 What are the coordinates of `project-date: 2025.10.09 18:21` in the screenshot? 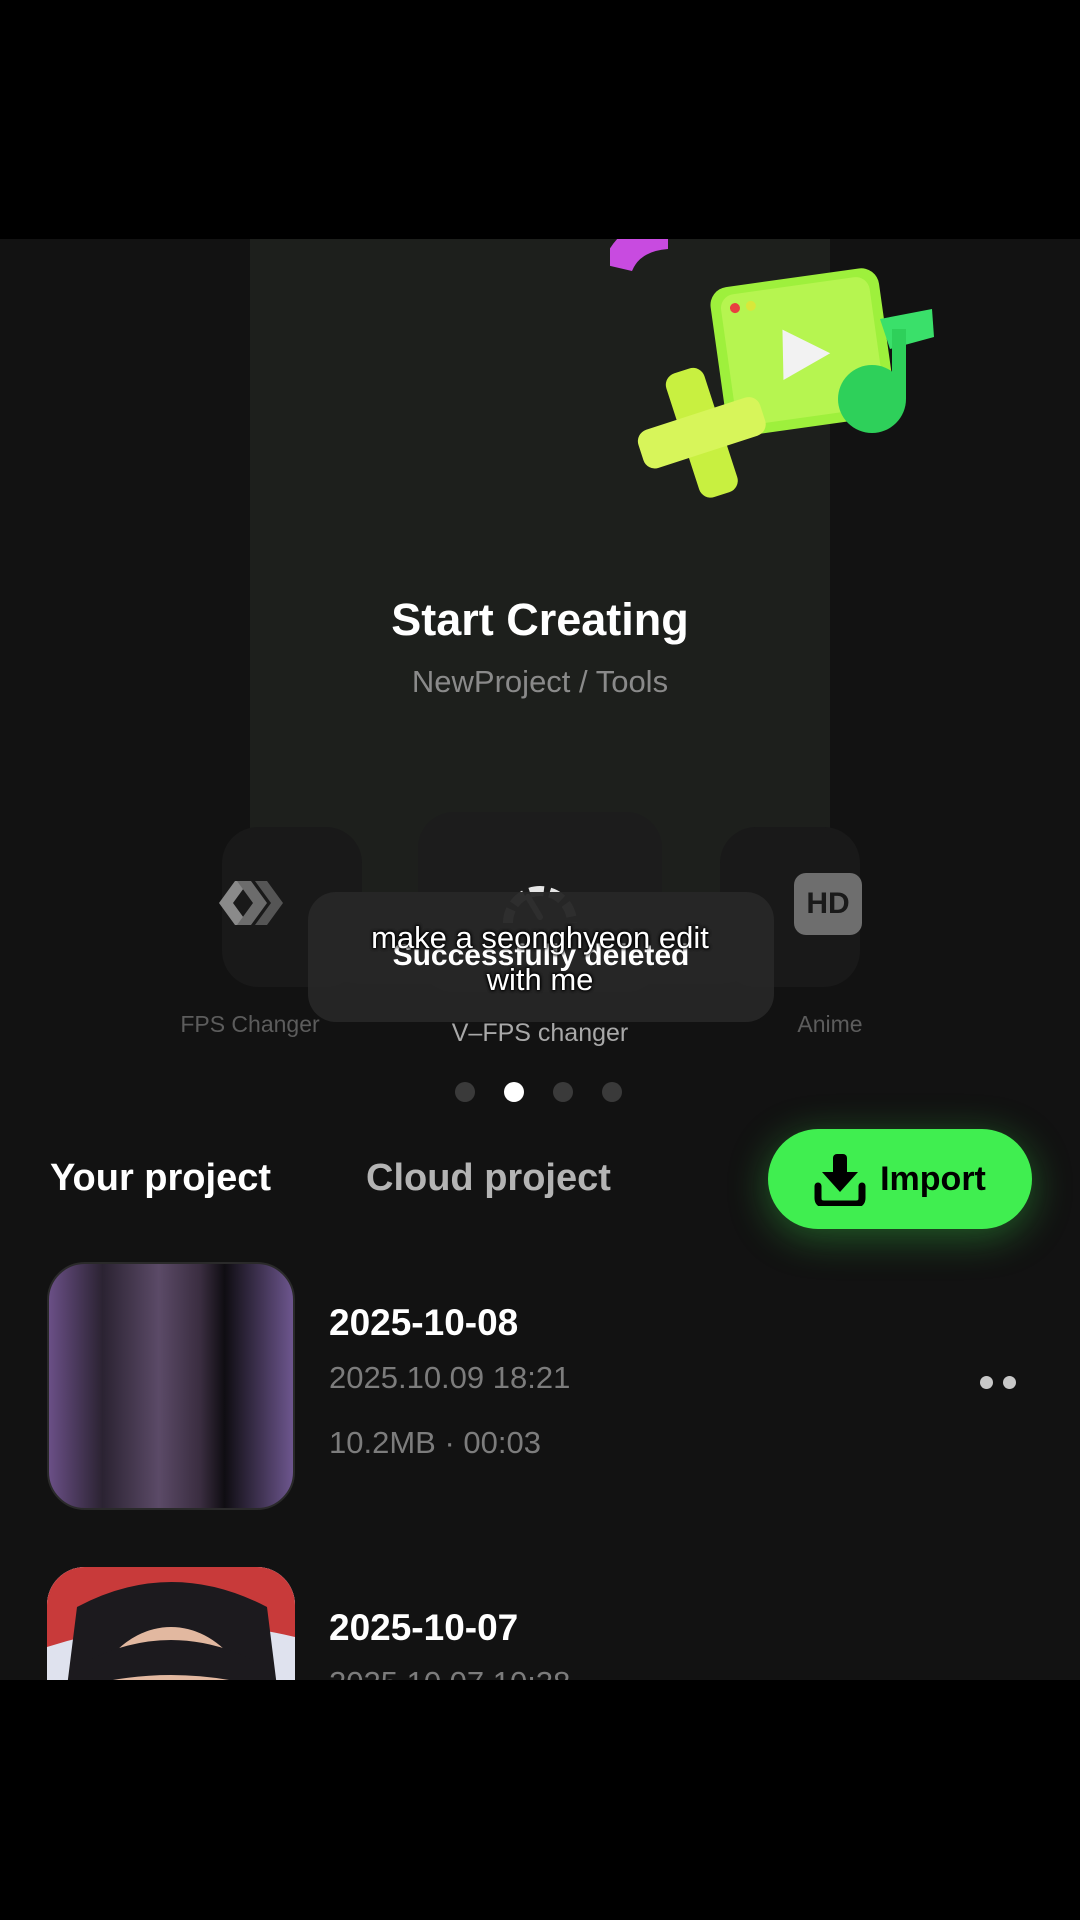 It's located at (450, 1377).